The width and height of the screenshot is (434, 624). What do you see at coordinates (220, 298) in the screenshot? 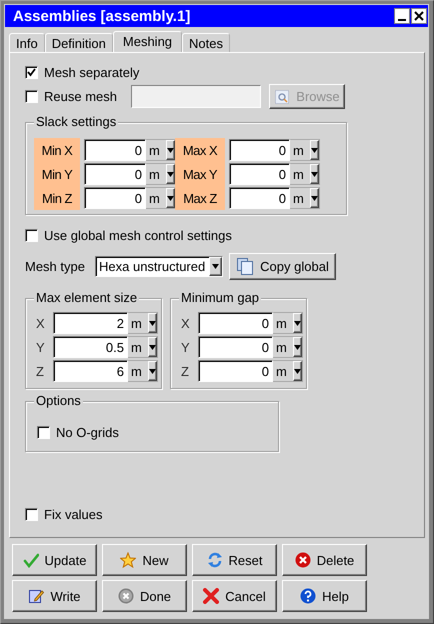
I see `group-title: Minimum gap` at bounding box center [220, 298].